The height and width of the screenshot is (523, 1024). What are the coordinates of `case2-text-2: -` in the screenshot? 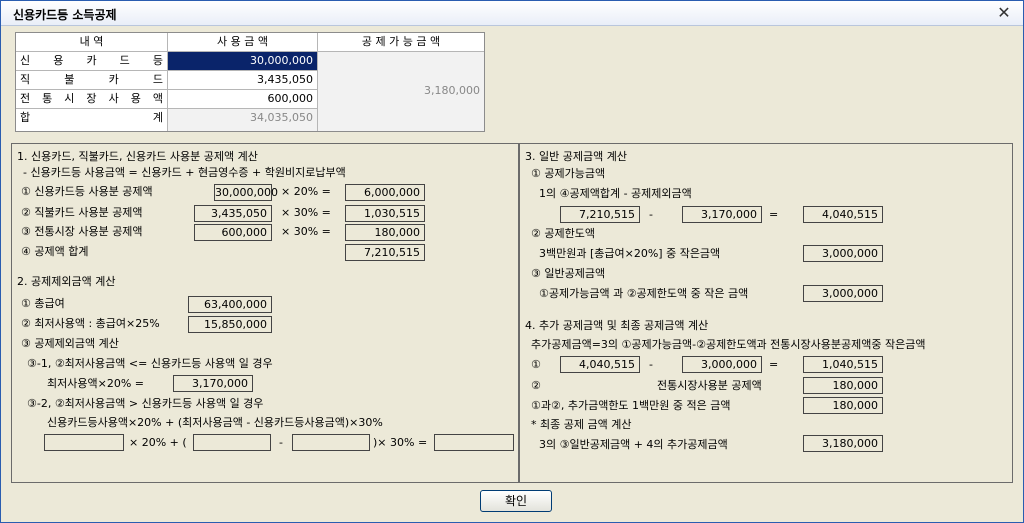 It's located at (281, 442).